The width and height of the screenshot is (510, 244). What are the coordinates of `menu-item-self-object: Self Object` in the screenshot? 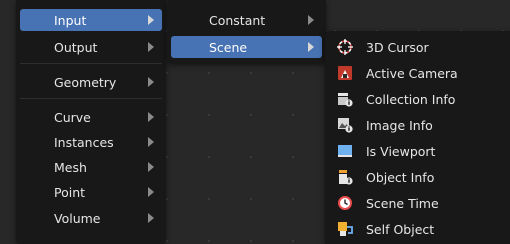 It's located at (417, 229).